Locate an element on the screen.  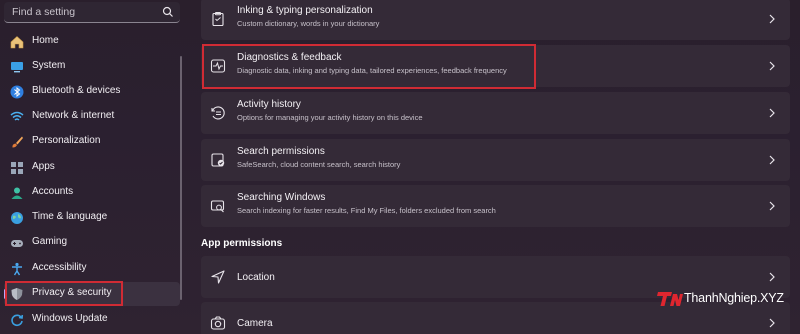
clipboard-icon is located at coordinates (218, 19).